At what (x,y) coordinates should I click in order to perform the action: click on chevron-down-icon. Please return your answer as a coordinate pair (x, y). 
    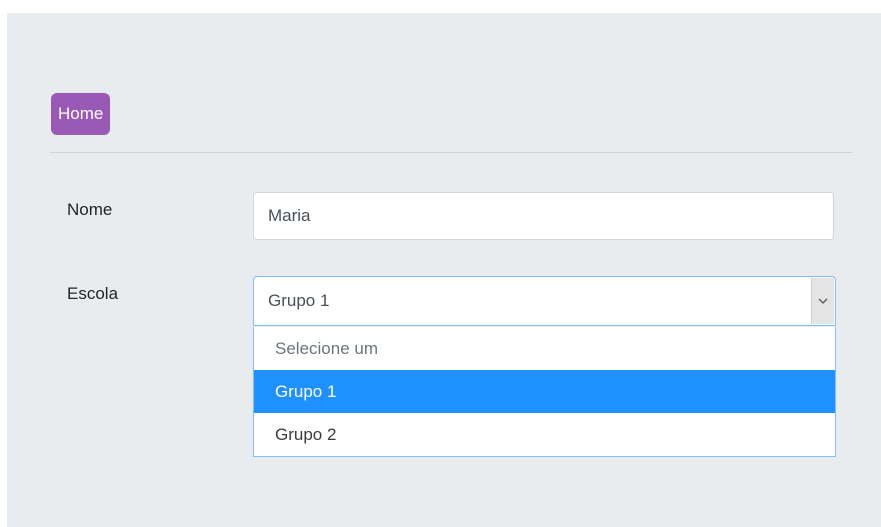
    Looking at the image, I should click on (822, 301).